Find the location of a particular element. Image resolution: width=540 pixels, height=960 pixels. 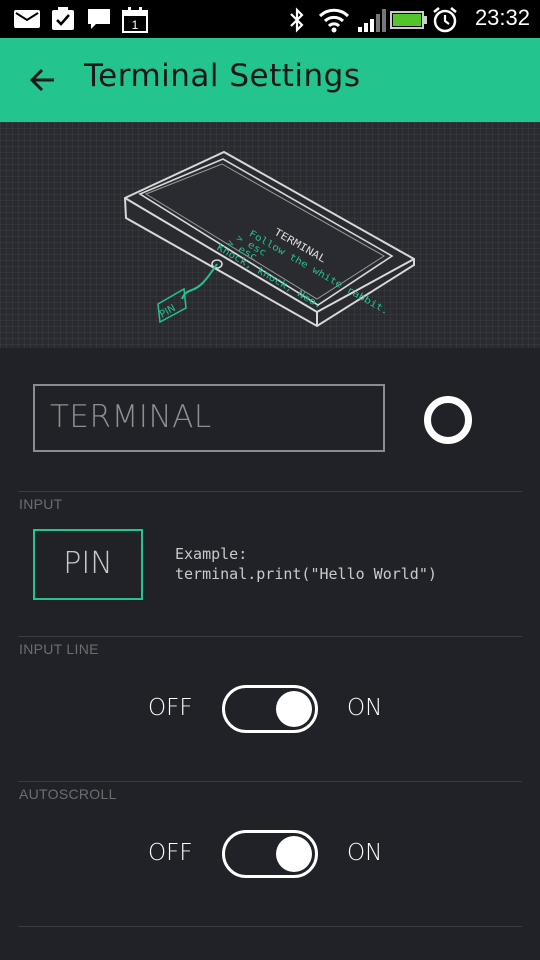

alarm-icon is located at coordinates (445, 20).